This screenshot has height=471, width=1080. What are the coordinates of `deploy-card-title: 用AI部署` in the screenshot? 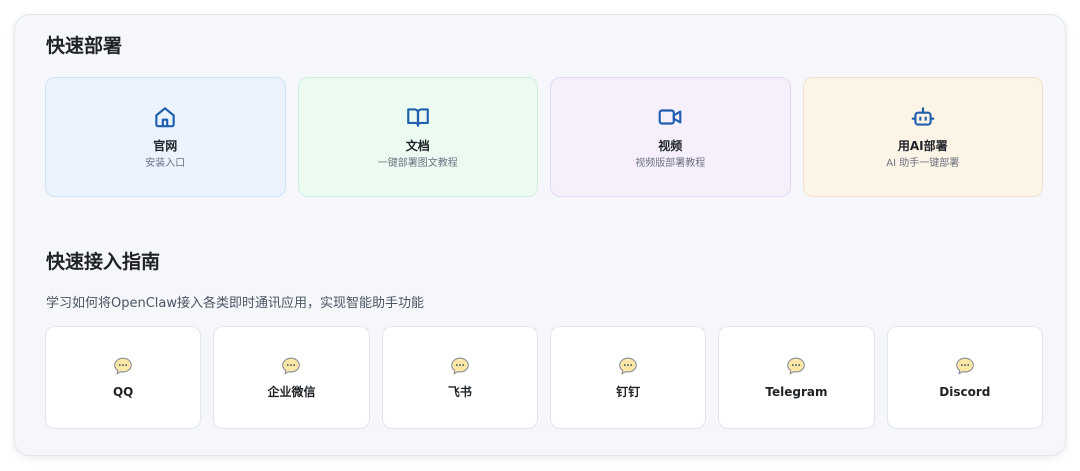 It's located at (922, 145).